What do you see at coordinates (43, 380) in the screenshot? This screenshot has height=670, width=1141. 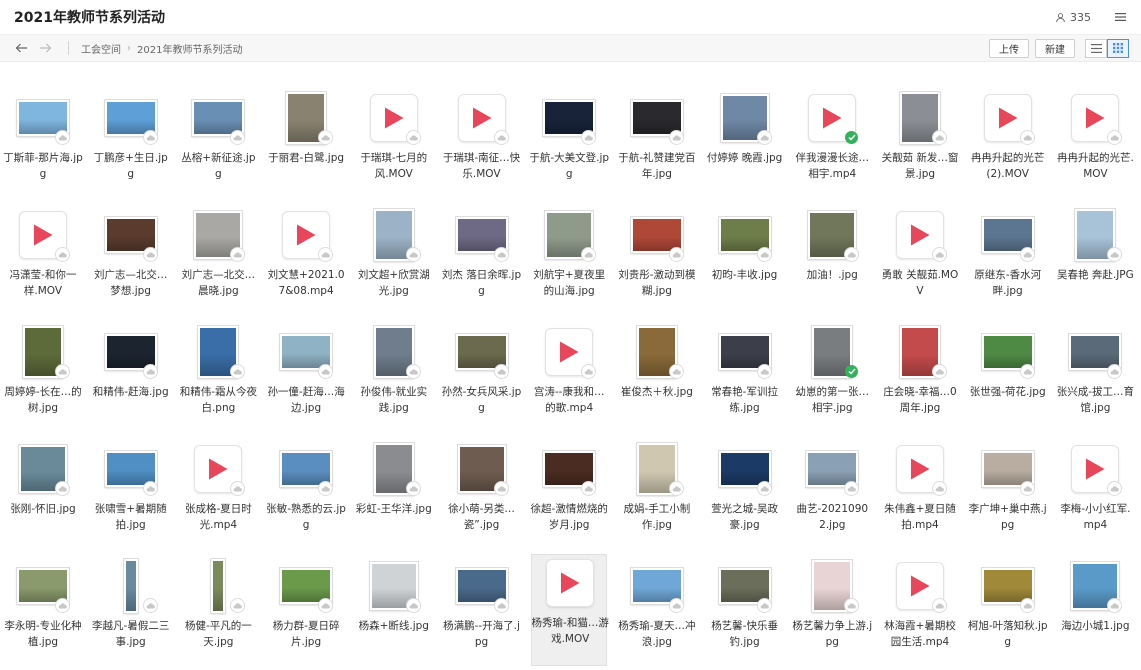 I see `file-item: 周婷婷-长在…的树.jpg` at bounding box center [43, 380].